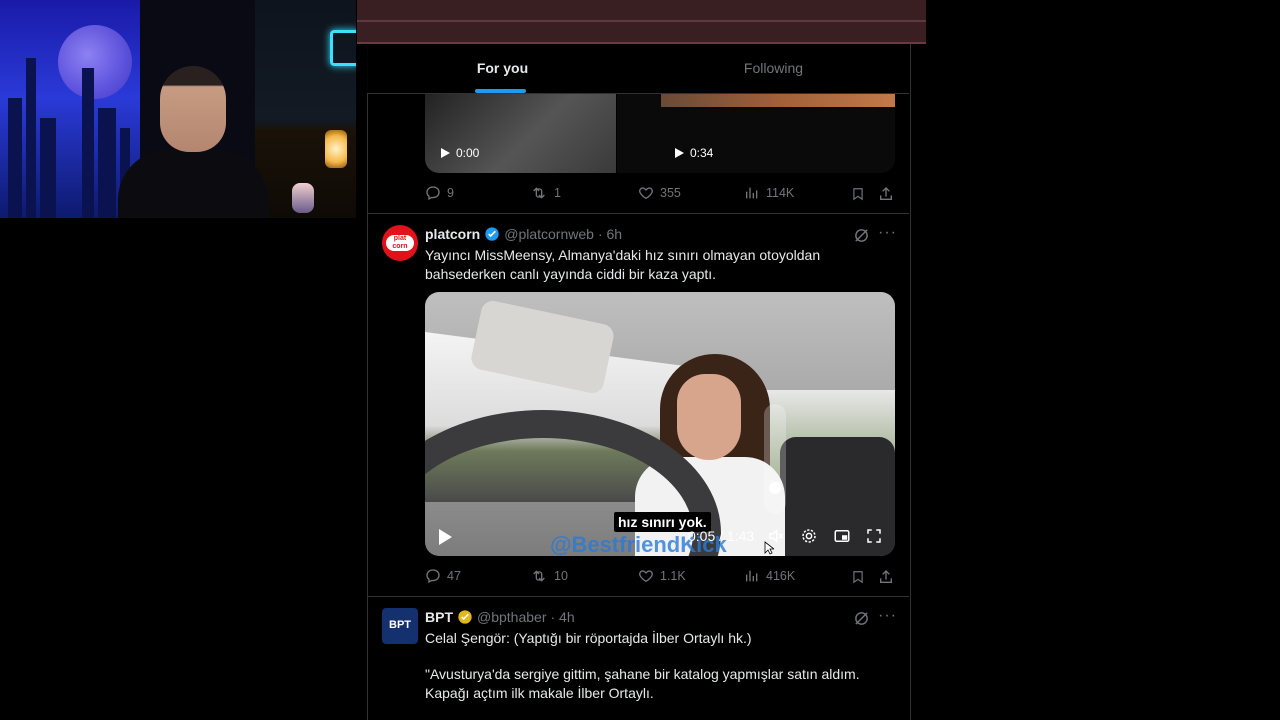 The height and width of the screenshot is (720, 1280). What do you see at coordinates (549, 234) in the screenshot?
I see `author-handle: @platcornweb` at bounding box center [549, 234].